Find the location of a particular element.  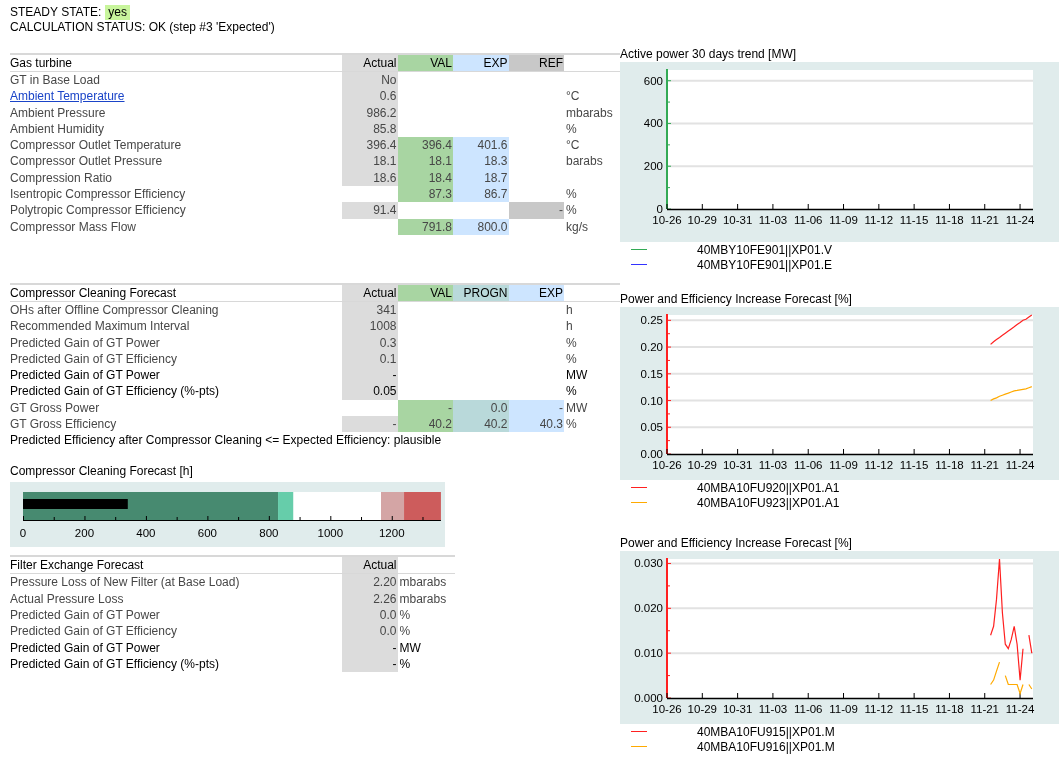

table-cell: 40.2 is located at coordinates (425, 424).